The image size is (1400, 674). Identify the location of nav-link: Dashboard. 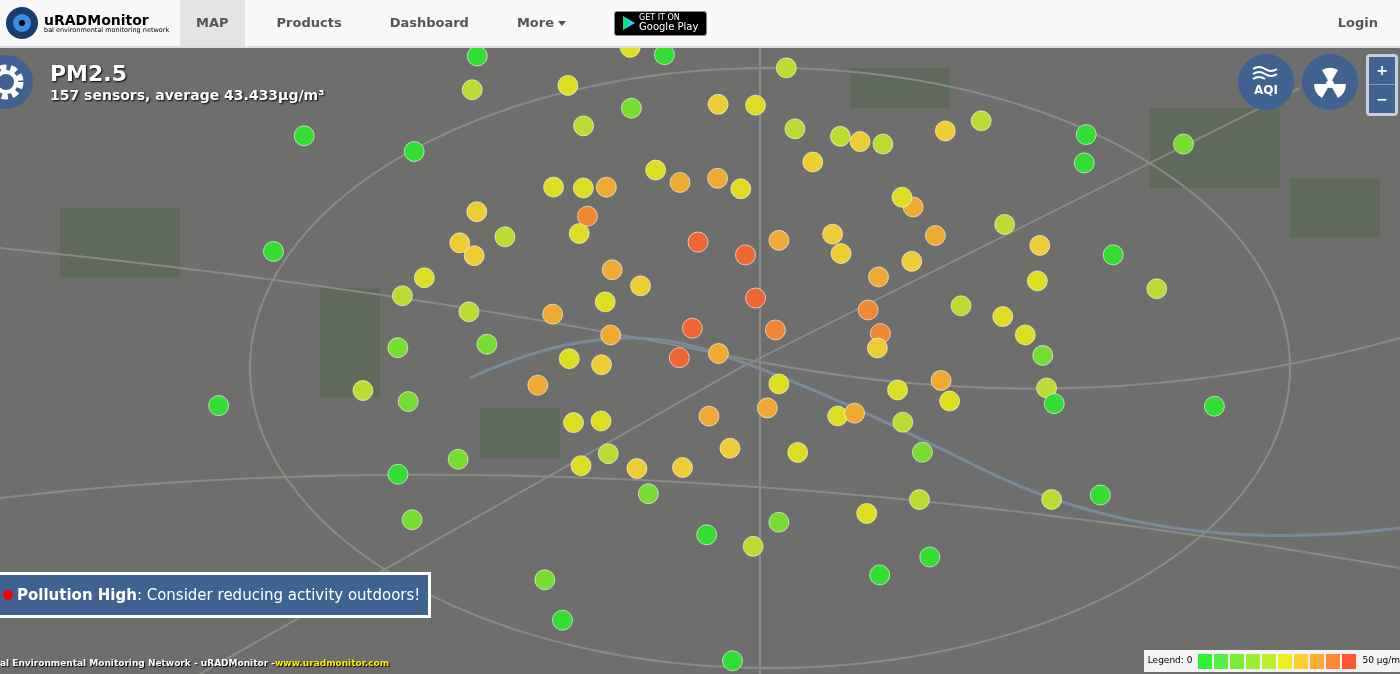
(429, 23).